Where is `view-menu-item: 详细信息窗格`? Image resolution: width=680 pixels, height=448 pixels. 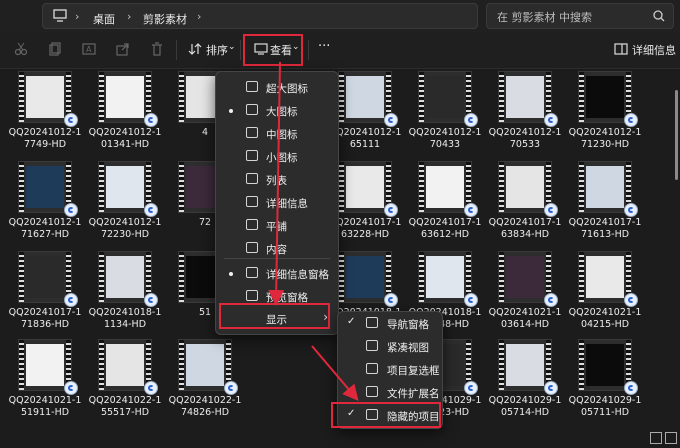 view-menu-item: 详细信息窗格 is located at coordinates (277, 273).